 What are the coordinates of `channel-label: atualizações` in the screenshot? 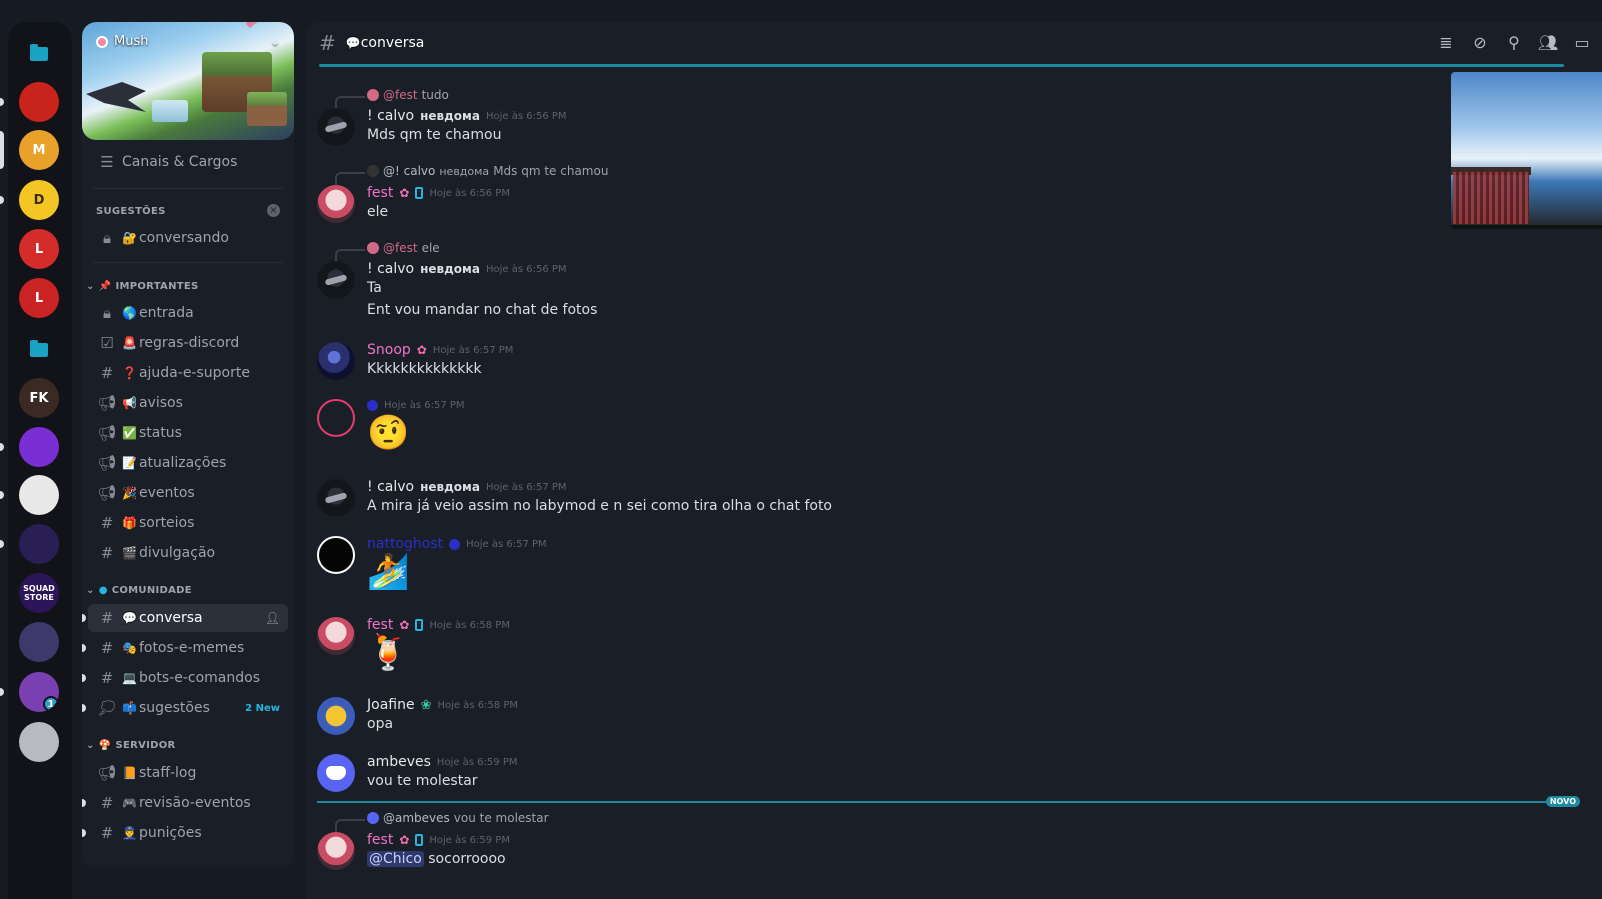 It's located at (182, 463).